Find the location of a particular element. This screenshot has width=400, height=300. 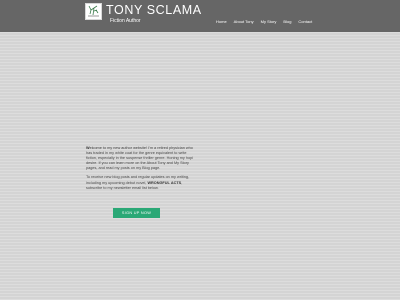

site-title: TONY SCLAMA is located at coordinates (154, 10).